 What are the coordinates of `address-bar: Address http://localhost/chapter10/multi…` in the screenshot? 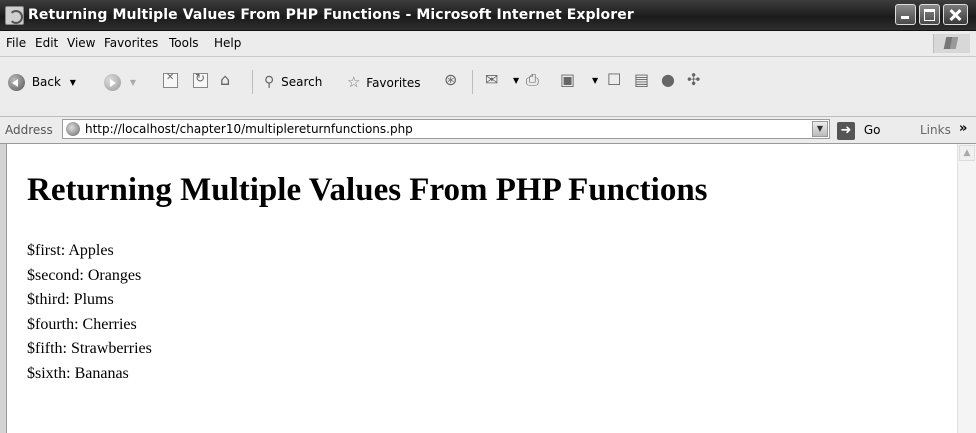 It's located at (488, 130).